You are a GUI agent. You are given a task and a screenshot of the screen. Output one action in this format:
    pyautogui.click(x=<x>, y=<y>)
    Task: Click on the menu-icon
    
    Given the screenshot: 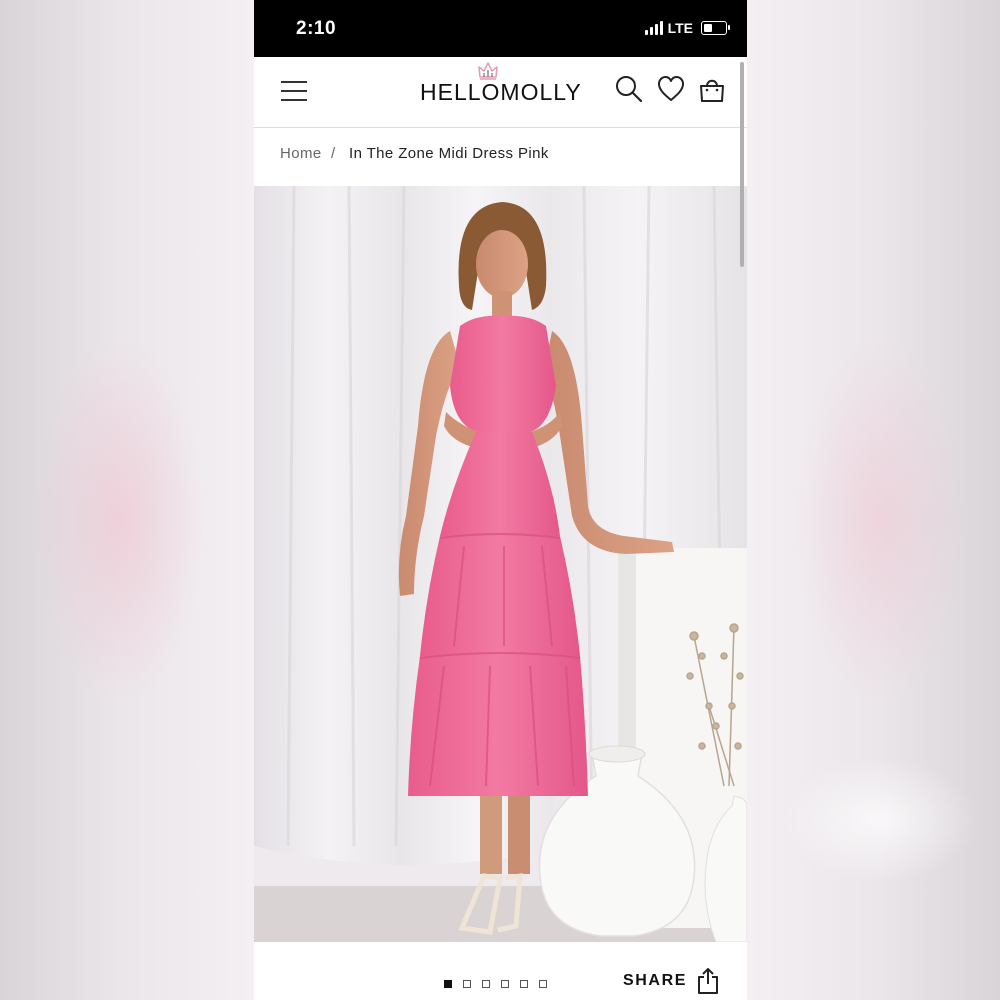 What is the action you would take?
    pyautogui.click(x=294, y=90)
    